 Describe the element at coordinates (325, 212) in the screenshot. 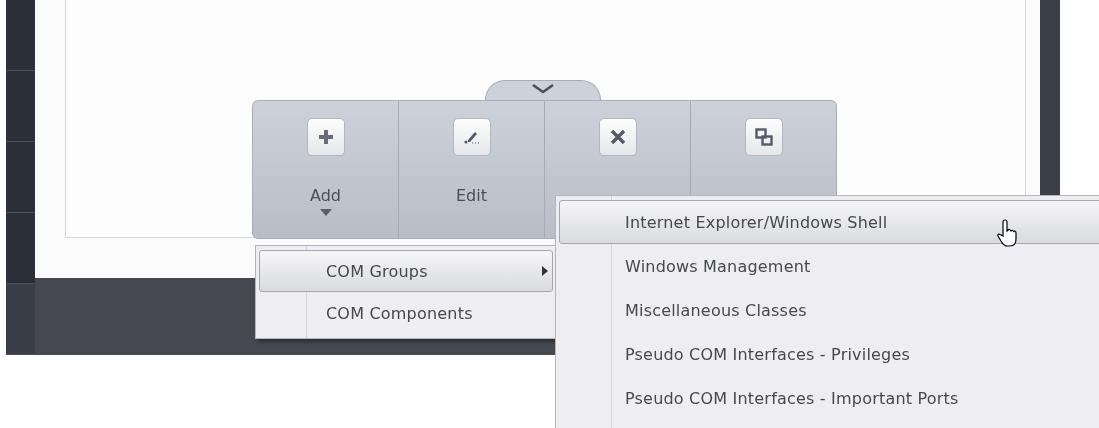

I see `dropdown-caret-icon` at that location.